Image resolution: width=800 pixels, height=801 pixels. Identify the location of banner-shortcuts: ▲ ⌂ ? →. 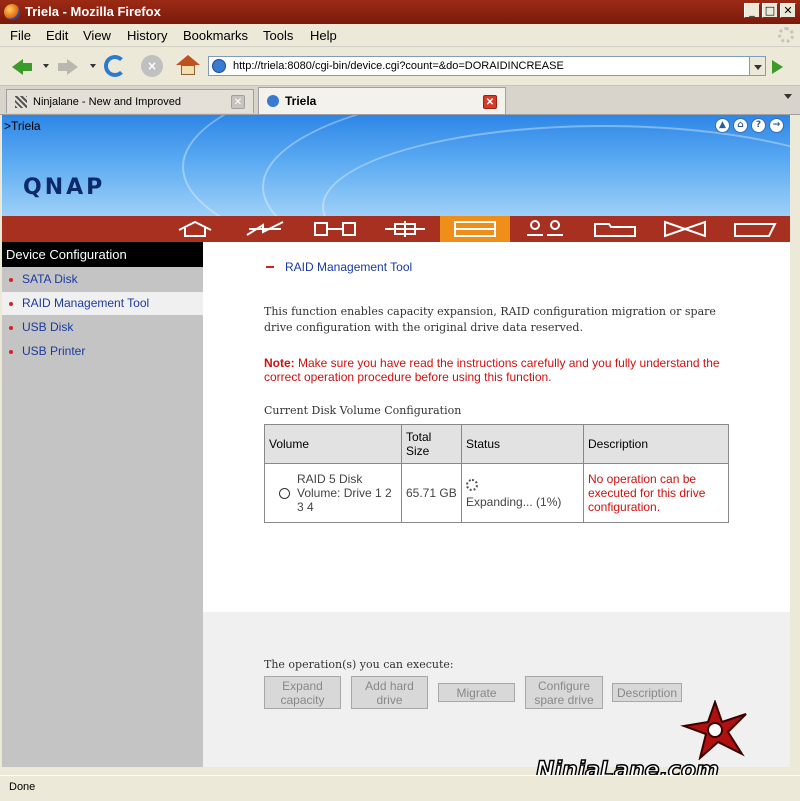
(749, 125).